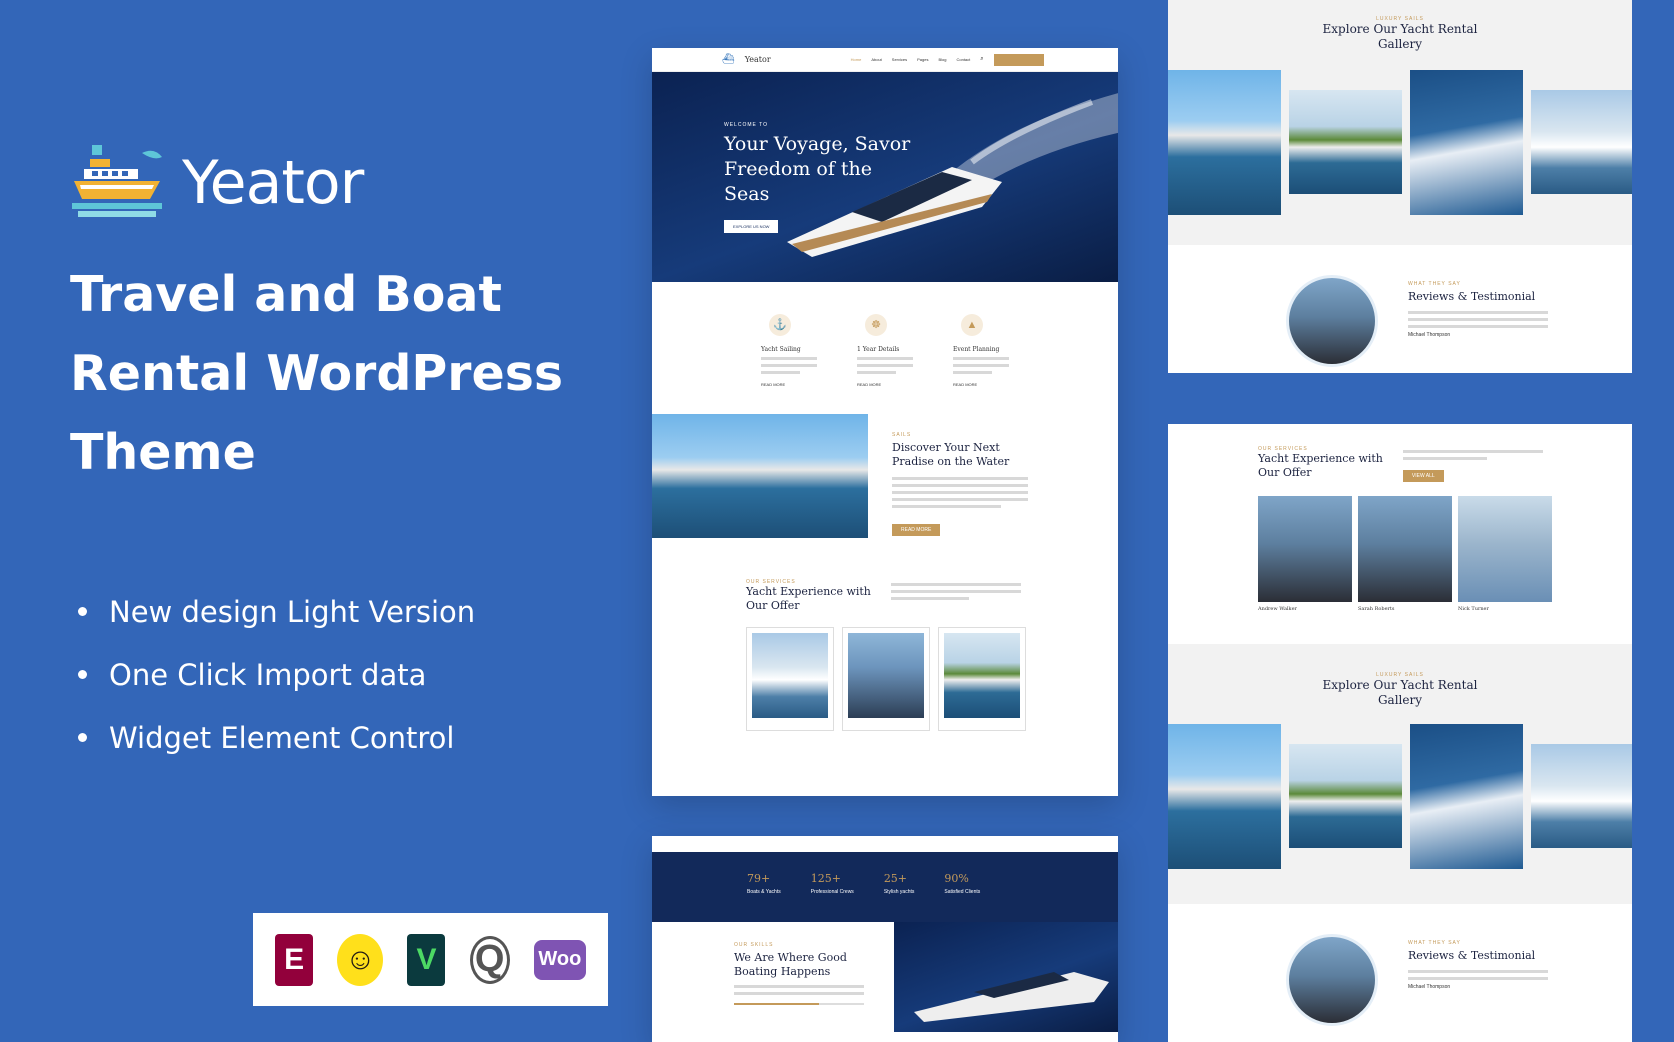  I want to click on preview-nav-item: Home, so click(856, 59).